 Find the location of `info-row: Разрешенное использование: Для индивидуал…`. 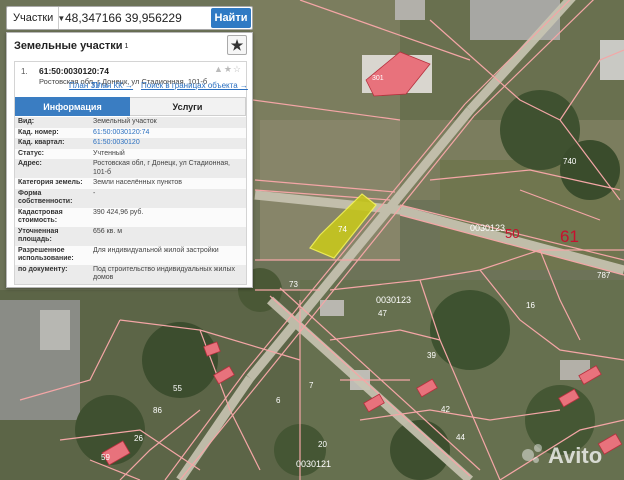

info-row: Разрешенное использование: Для индивидуал… is located at coordinates (130, 255).